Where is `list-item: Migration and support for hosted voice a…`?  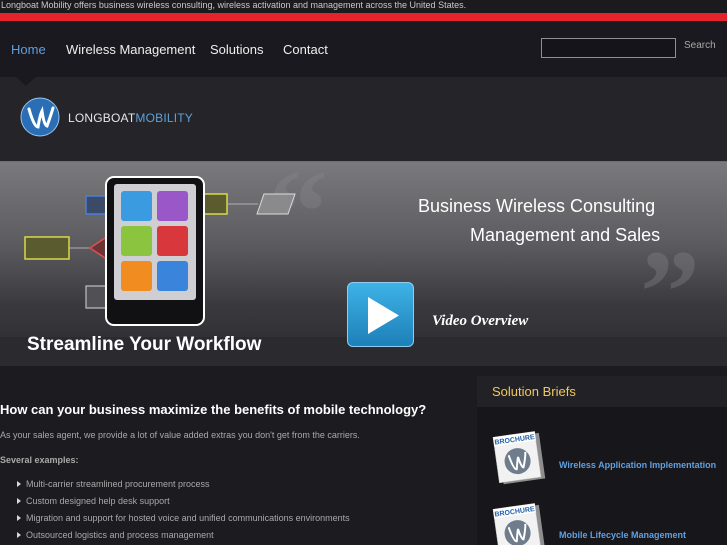
list-item: Migration and support for hosted voice a… is located at coordinates (182, 520).